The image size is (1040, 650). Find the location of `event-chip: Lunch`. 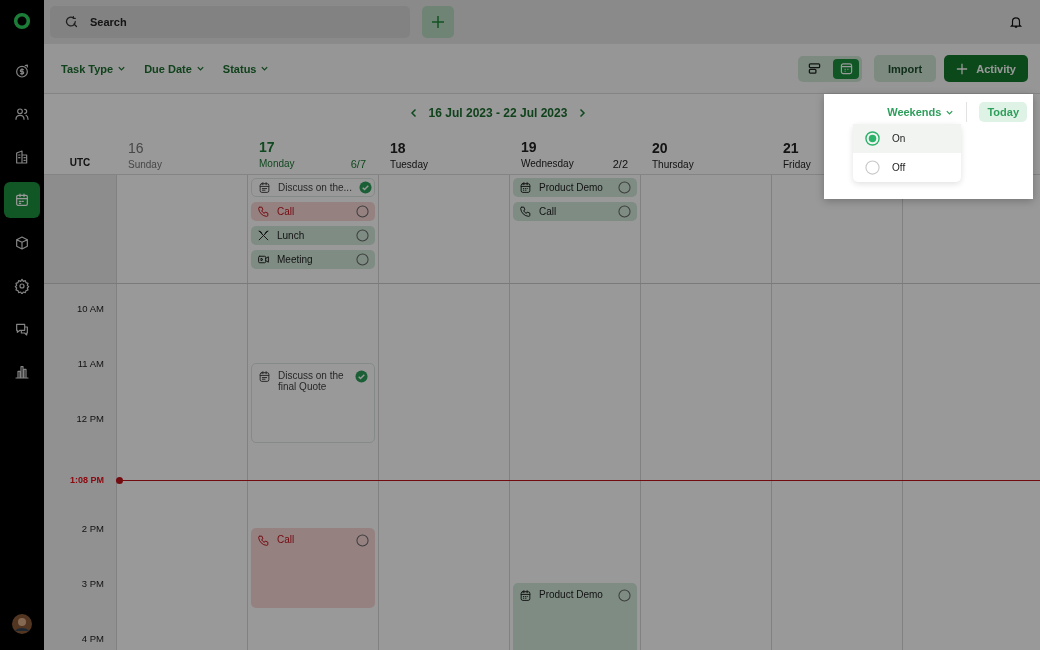

event-chip: Lunch is located at coordinates (313, 235).